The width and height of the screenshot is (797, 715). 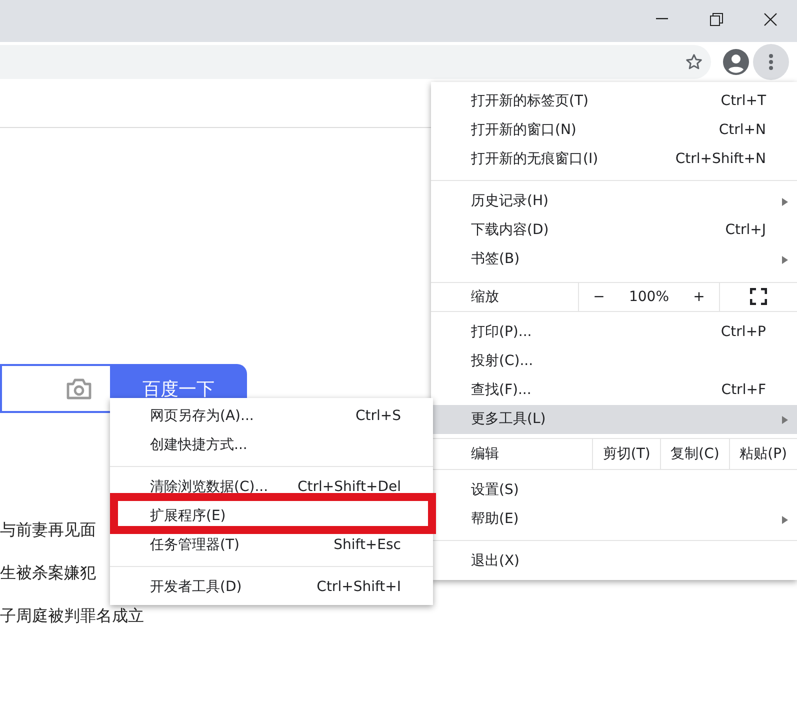 What do you see at coordinates (720, 159) in the screenshot?
I see `shortcut-label: Ctrl+Shift+N` at bounding box center [720, 159].